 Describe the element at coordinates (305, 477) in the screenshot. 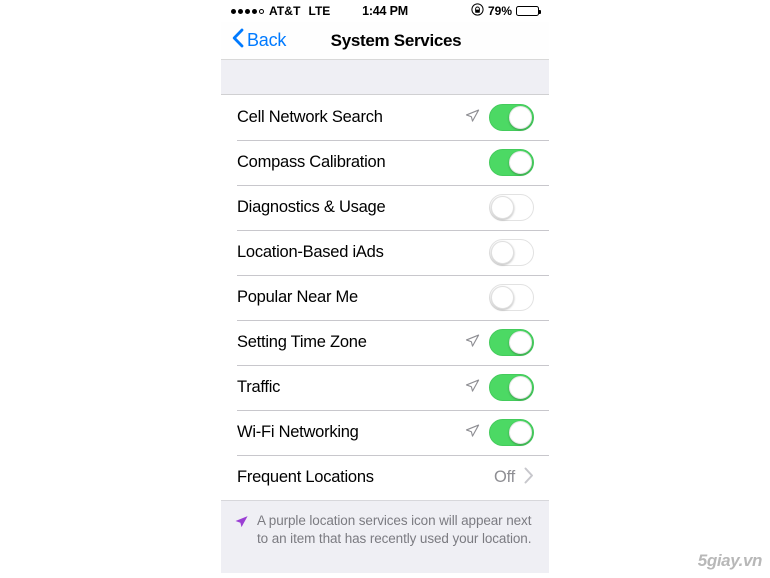

I see `list-item-label: Frequent Locations` at that location.